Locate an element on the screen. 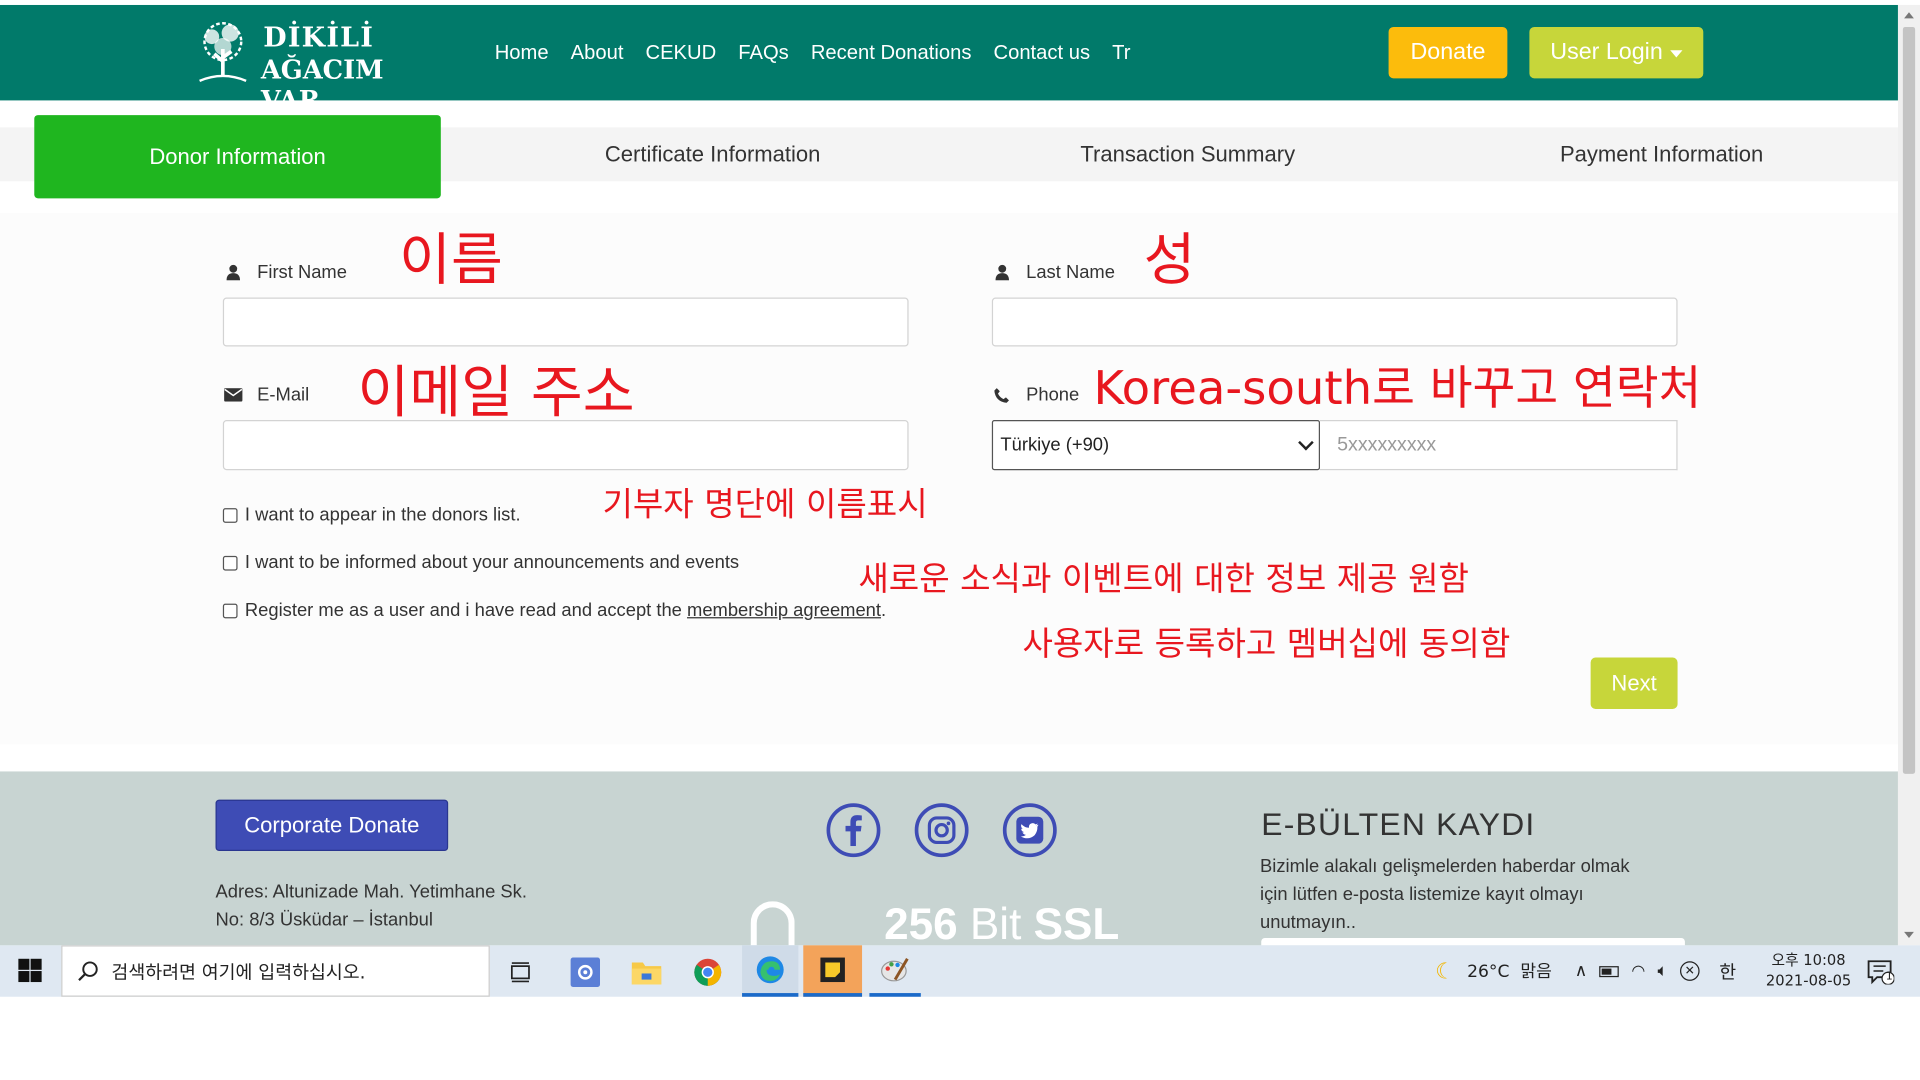 Image resolution: width=1920 pixels, height=1080 pixels. system-tray: ∧ ◠ 🔈︎ ✕ 한 is located at coordinates (1655, 970).